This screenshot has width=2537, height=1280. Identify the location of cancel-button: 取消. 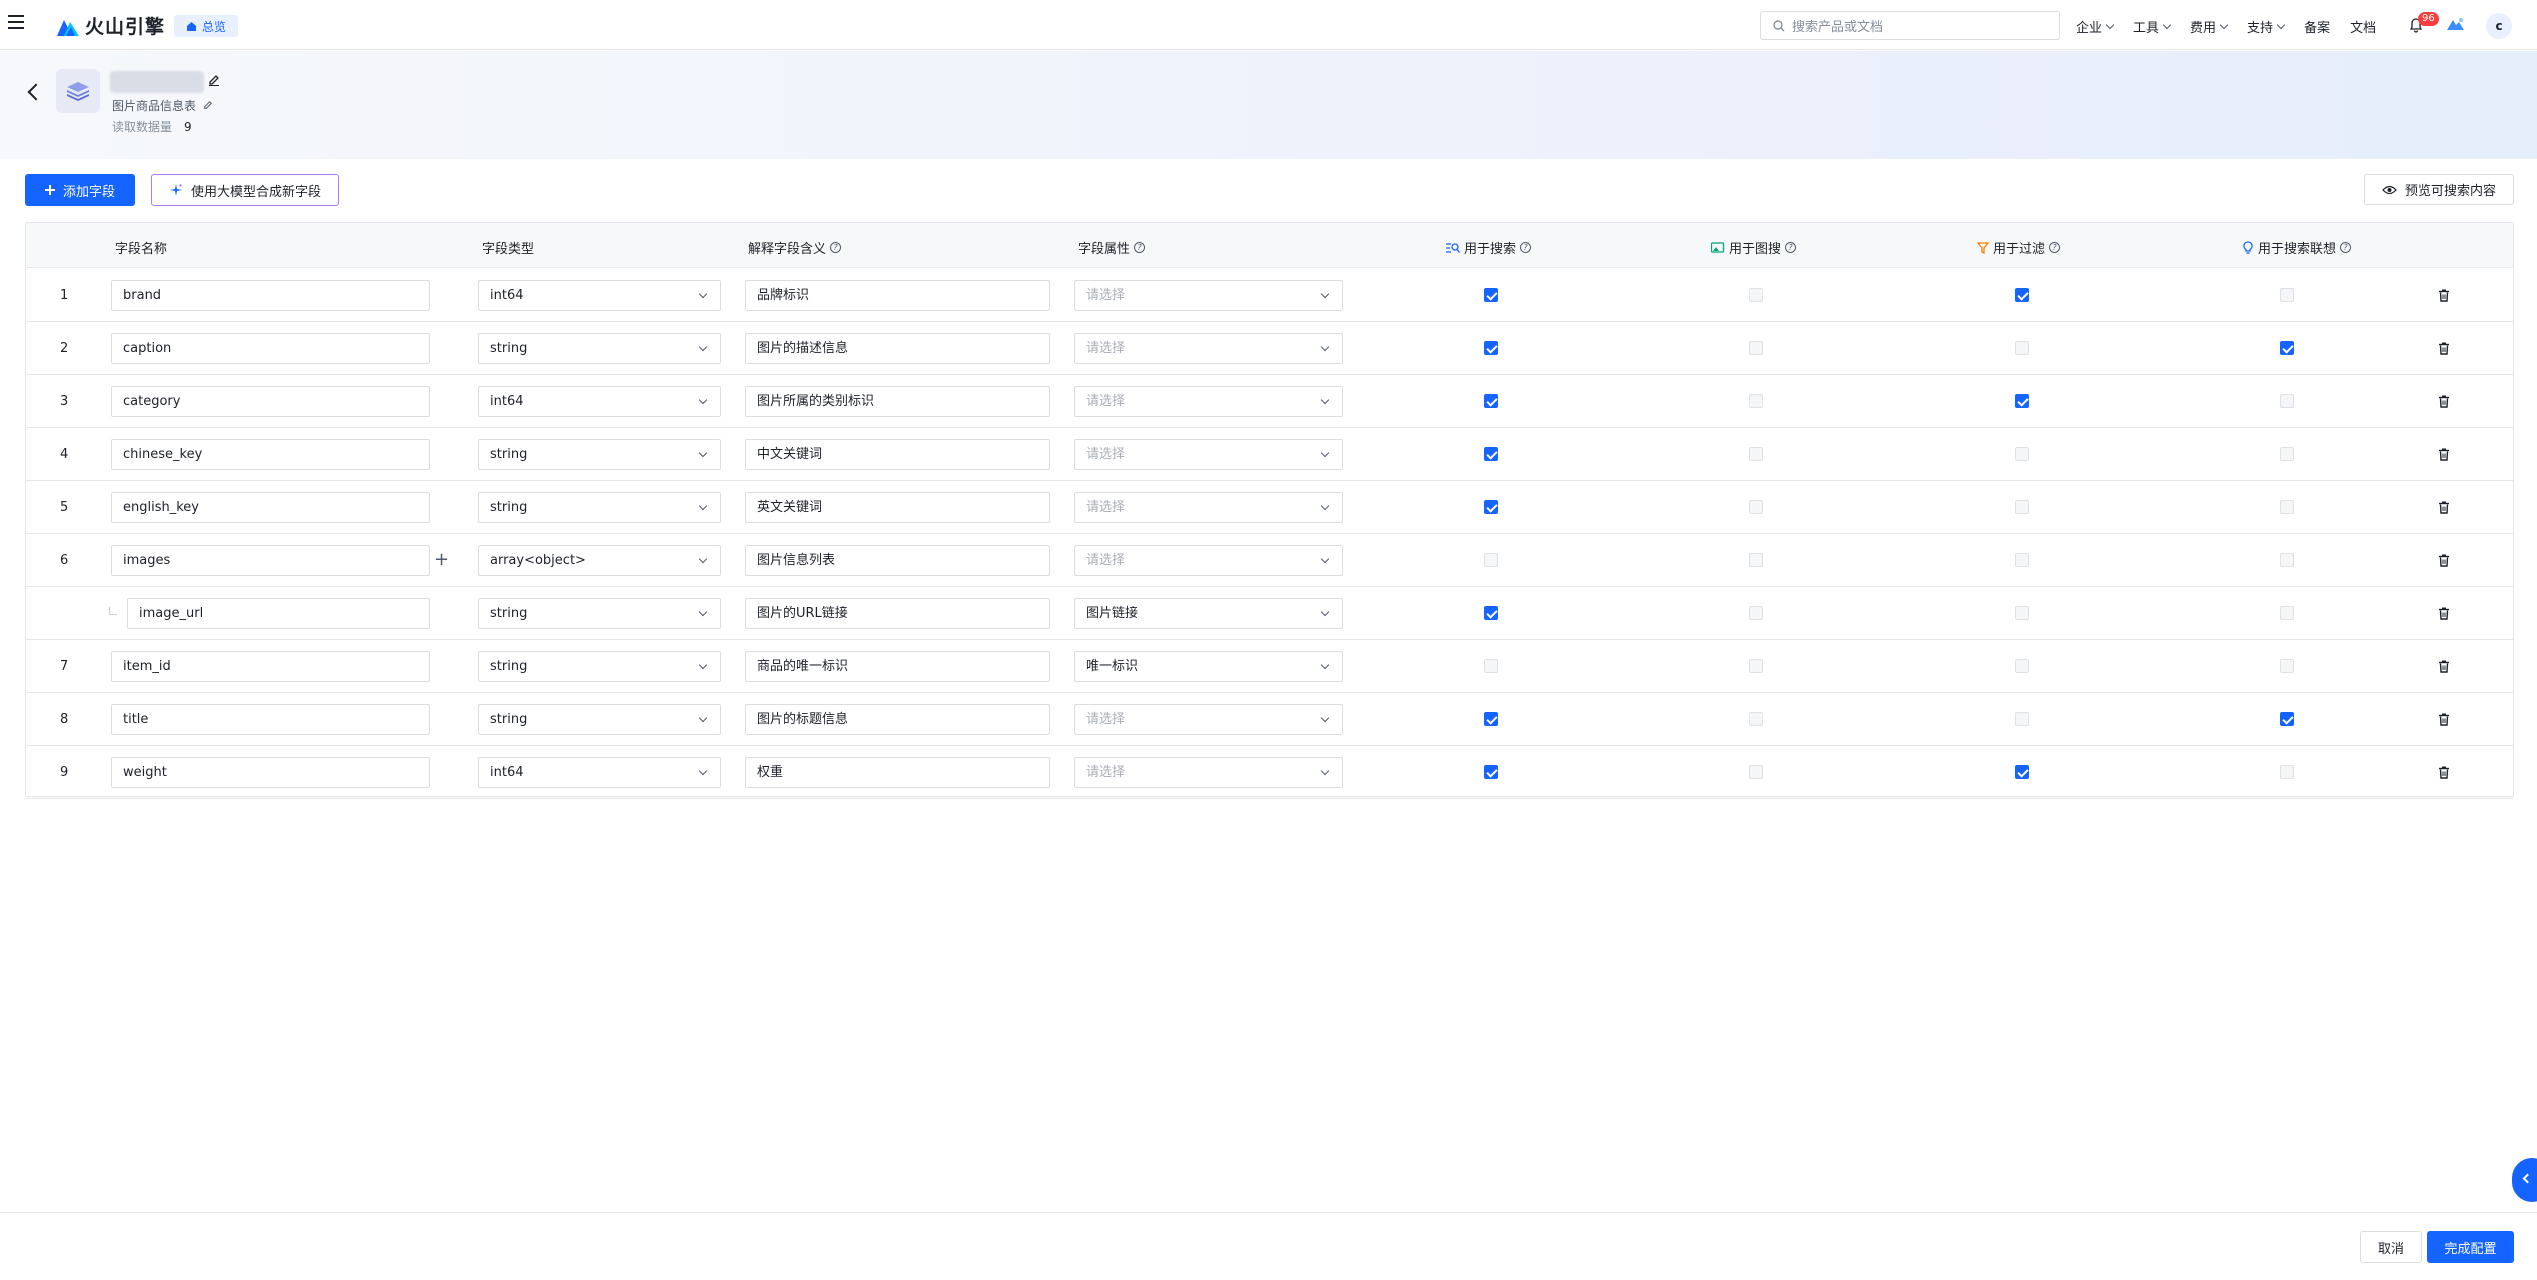
(2391, 1247).